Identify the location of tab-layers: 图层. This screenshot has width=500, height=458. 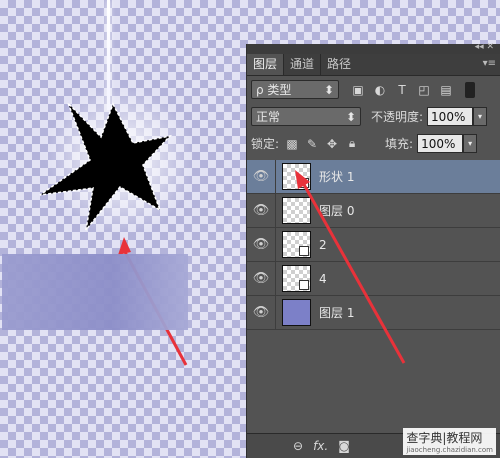
(265, 64).